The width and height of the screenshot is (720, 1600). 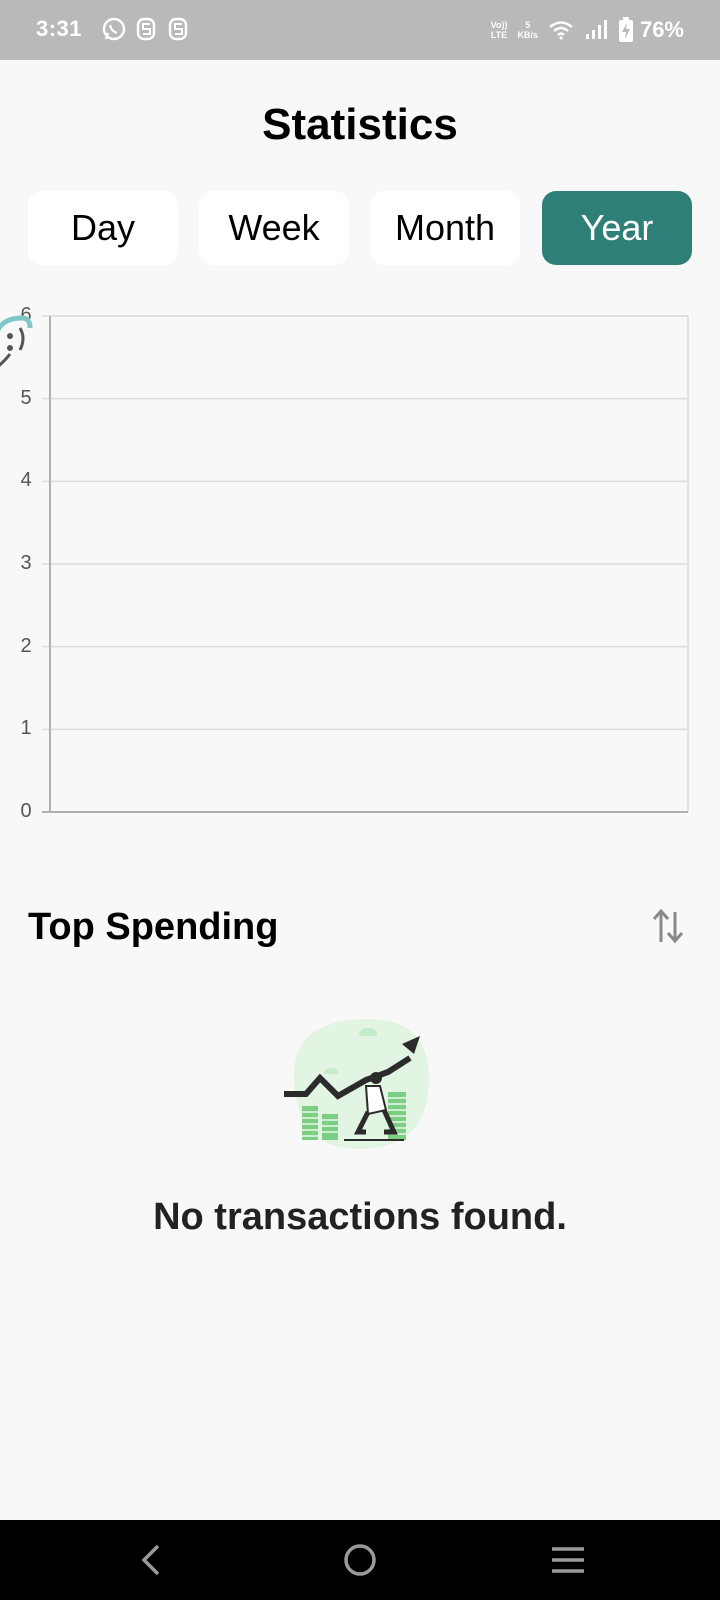 What do you see at coordinates (617, 228) in the screenshot?
I see `tab-year: Year` at bounding box center [617, 228].